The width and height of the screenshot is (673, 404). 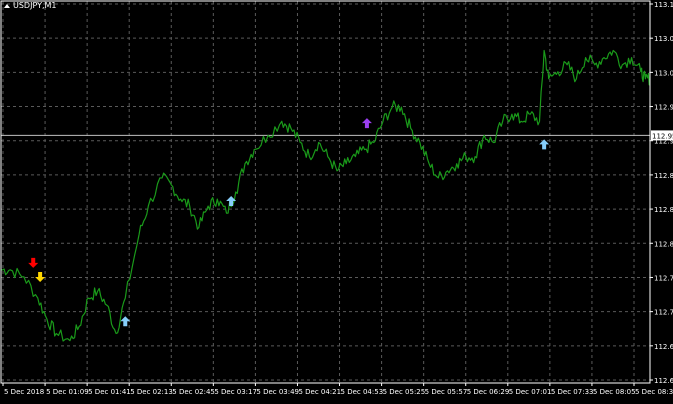 I want to click on y-tick-label: 112.62, so click(x=663, y=381).